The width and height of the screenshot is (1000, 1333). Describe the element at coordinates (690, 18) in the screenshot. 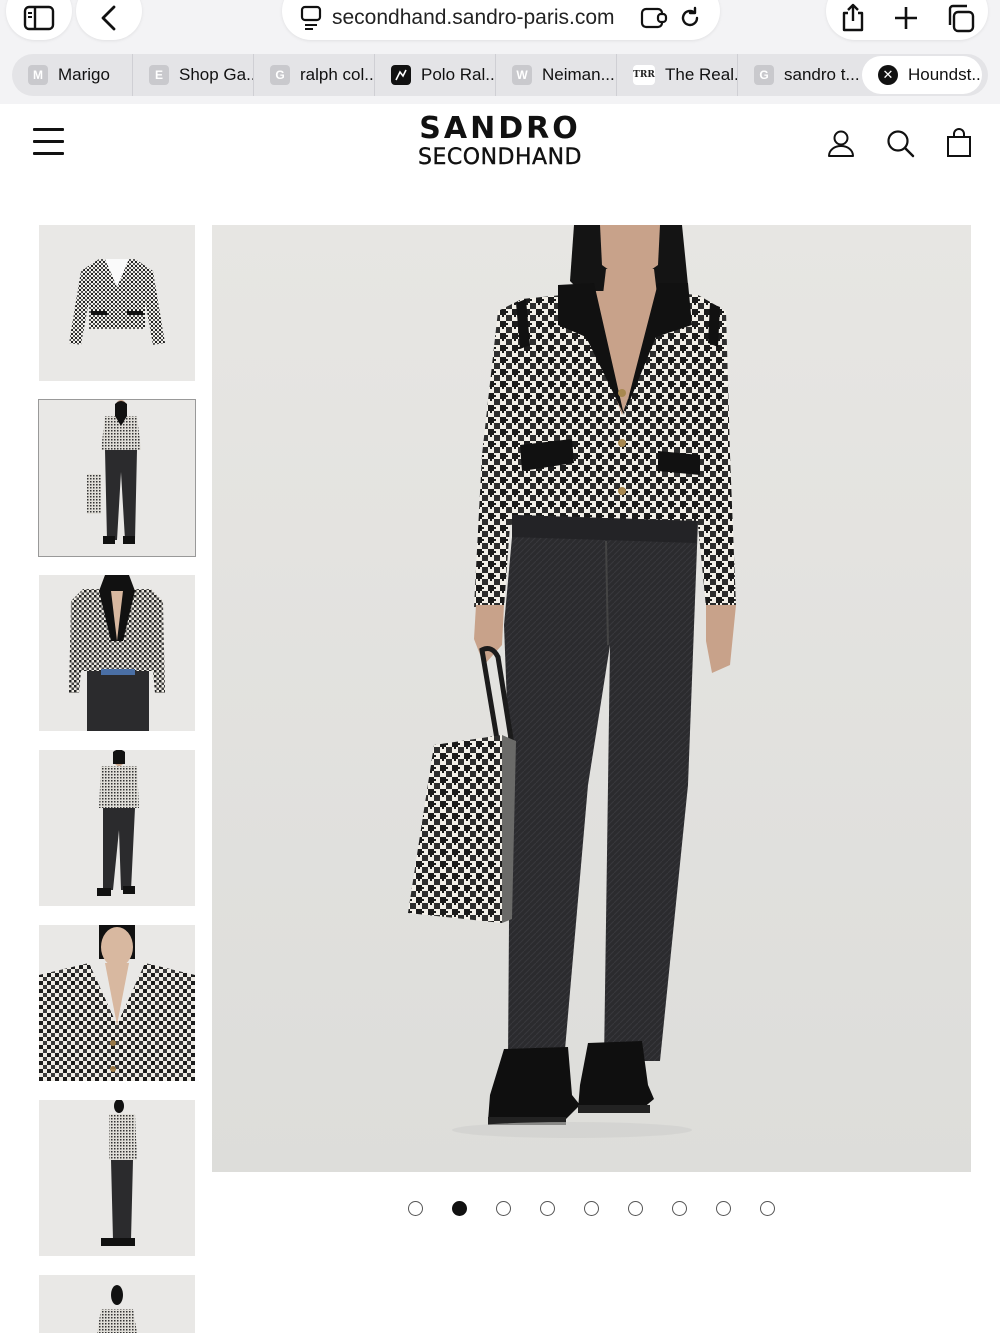

I see `reload-icon` at that location.